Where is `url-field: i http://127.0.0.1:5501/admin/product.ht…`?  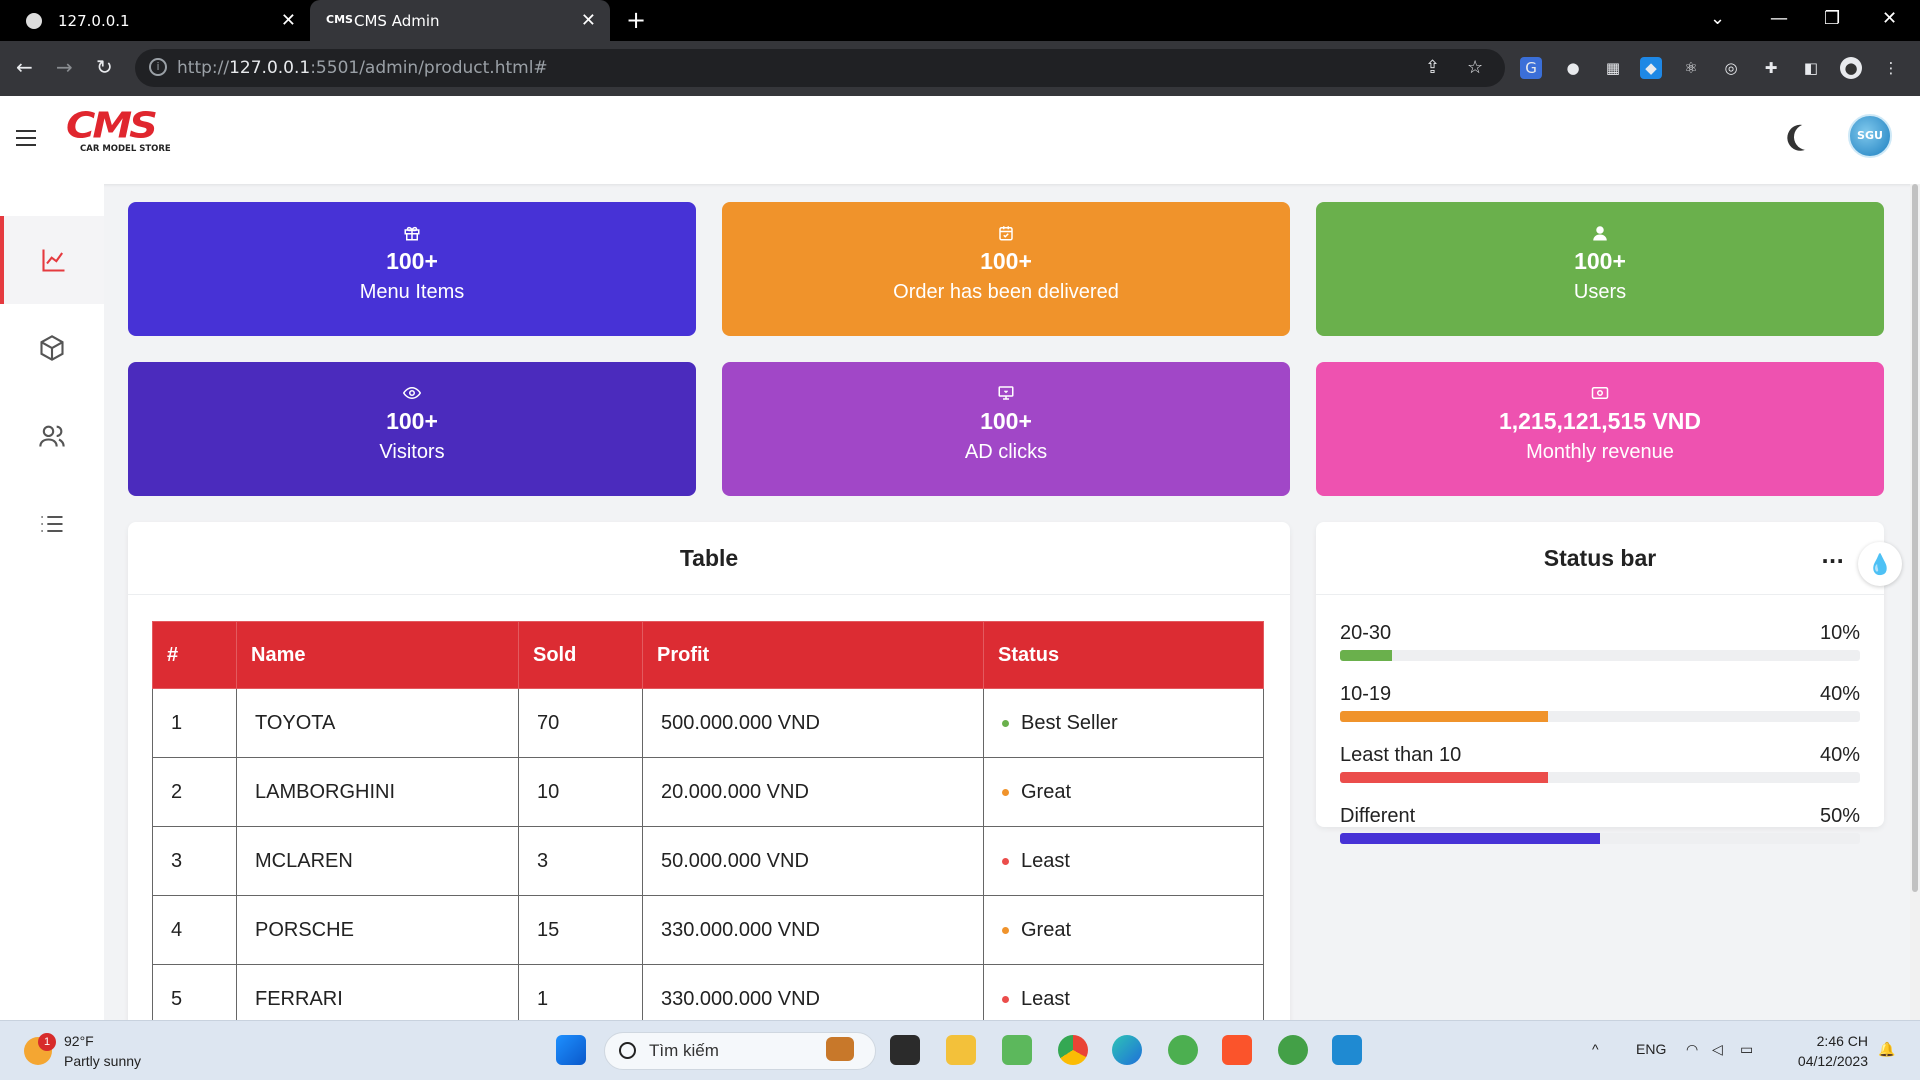
url-field: i http://127.0.0.1:5501/admin/product.ht… is located at coordinates (820, 68).